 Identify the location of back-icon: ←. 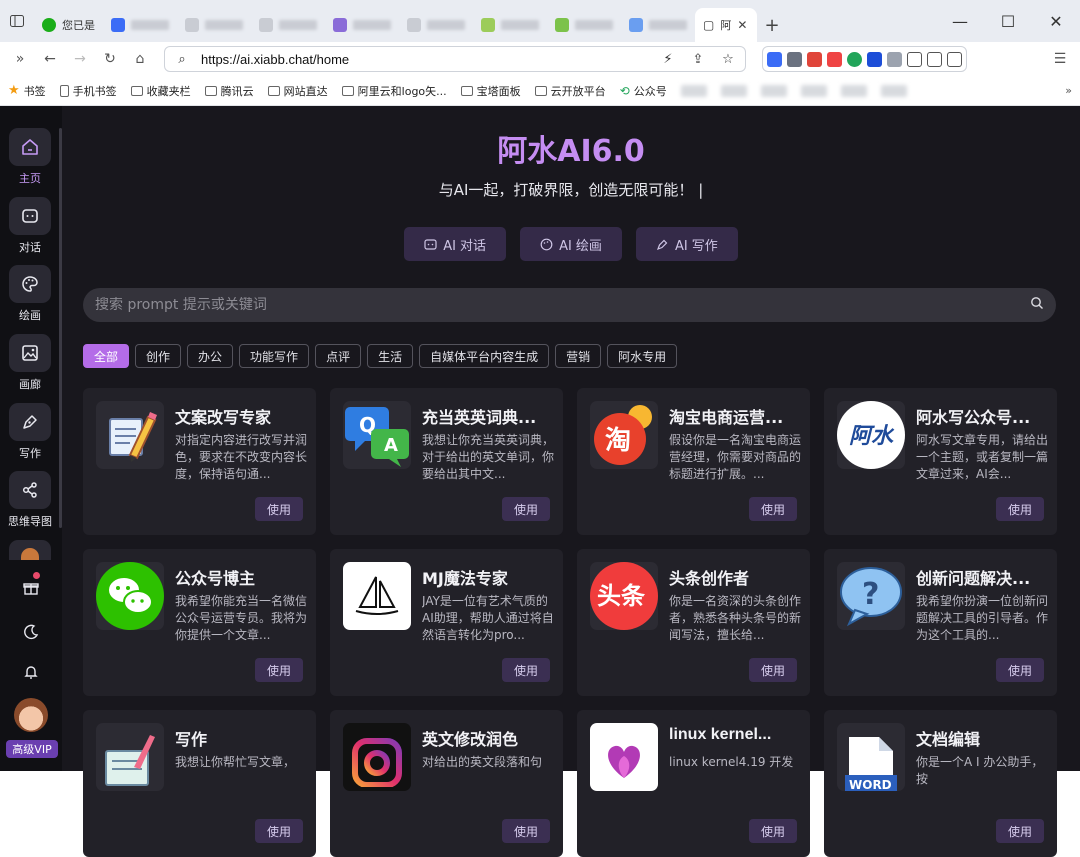
(50, 59).